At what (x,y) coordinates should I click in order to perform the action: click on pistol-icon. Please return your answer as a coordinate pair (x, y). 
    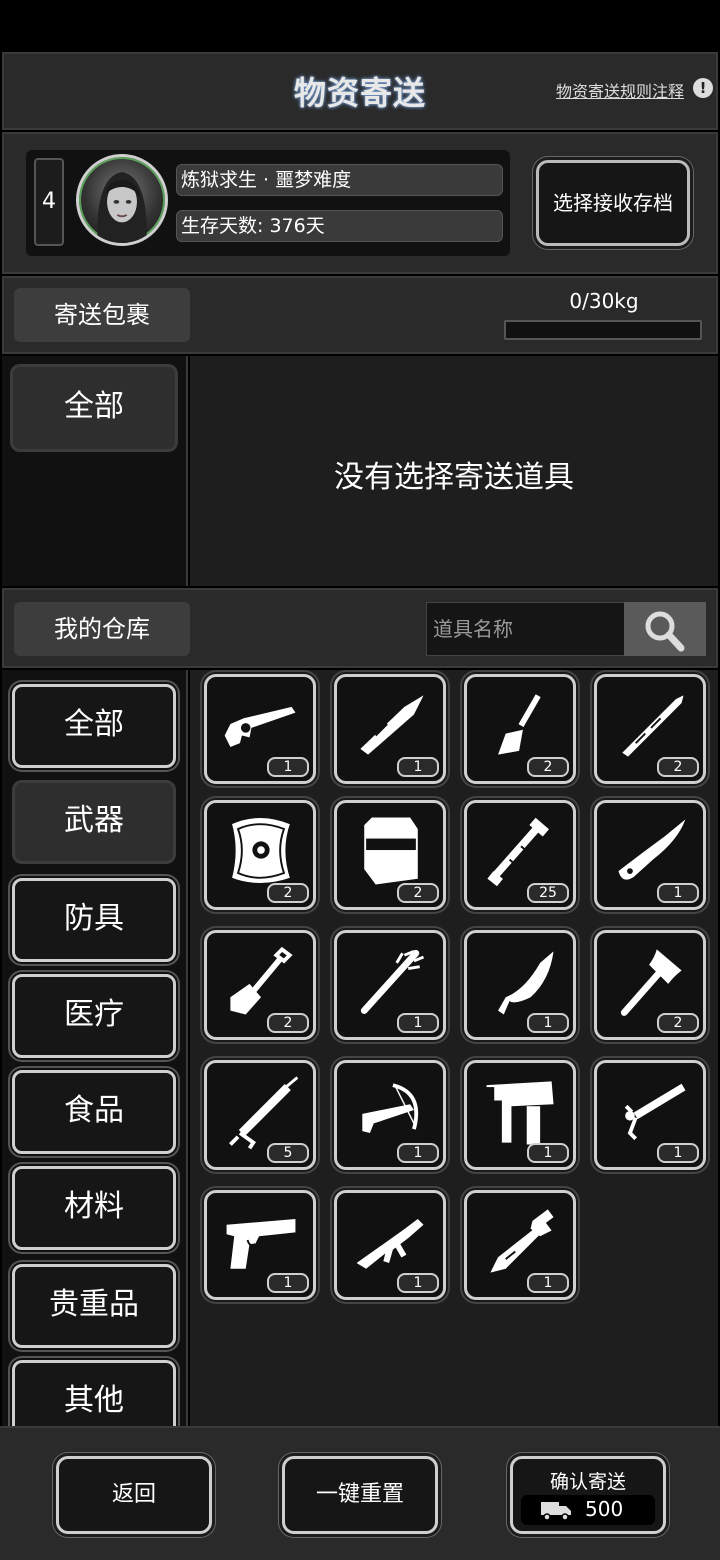
    Looking at the image, I should click on (261, 1244).